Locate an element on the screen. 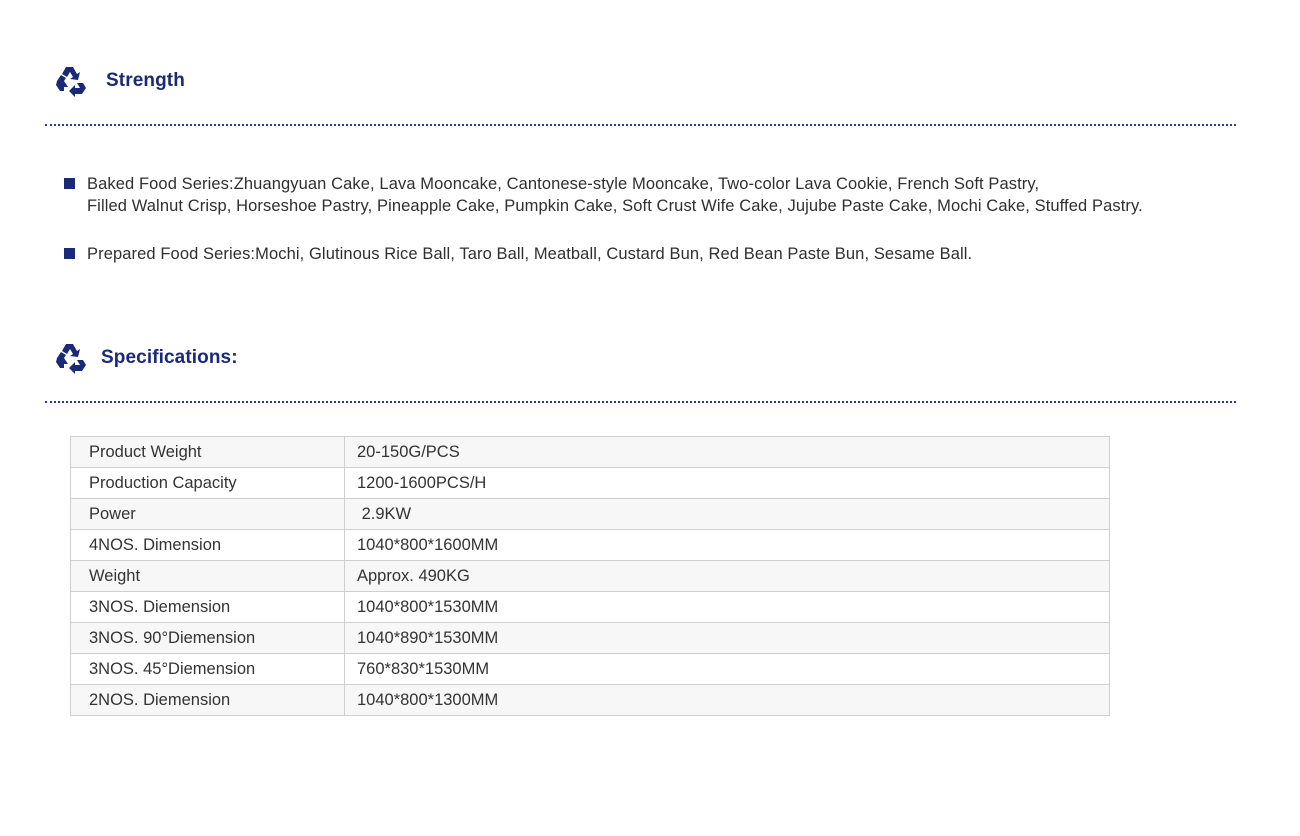 The height and width of the screenshot is (836, 1300). table-row: Weight Approx. 490KG is located at coordinates (590, 576).